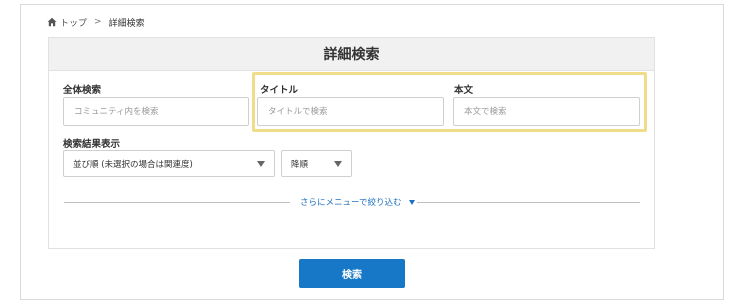 The width and height of the screenshot is (729, 304). I want to click on more-filters-row: さらにメニューで絞り込む, so click(352, 202).